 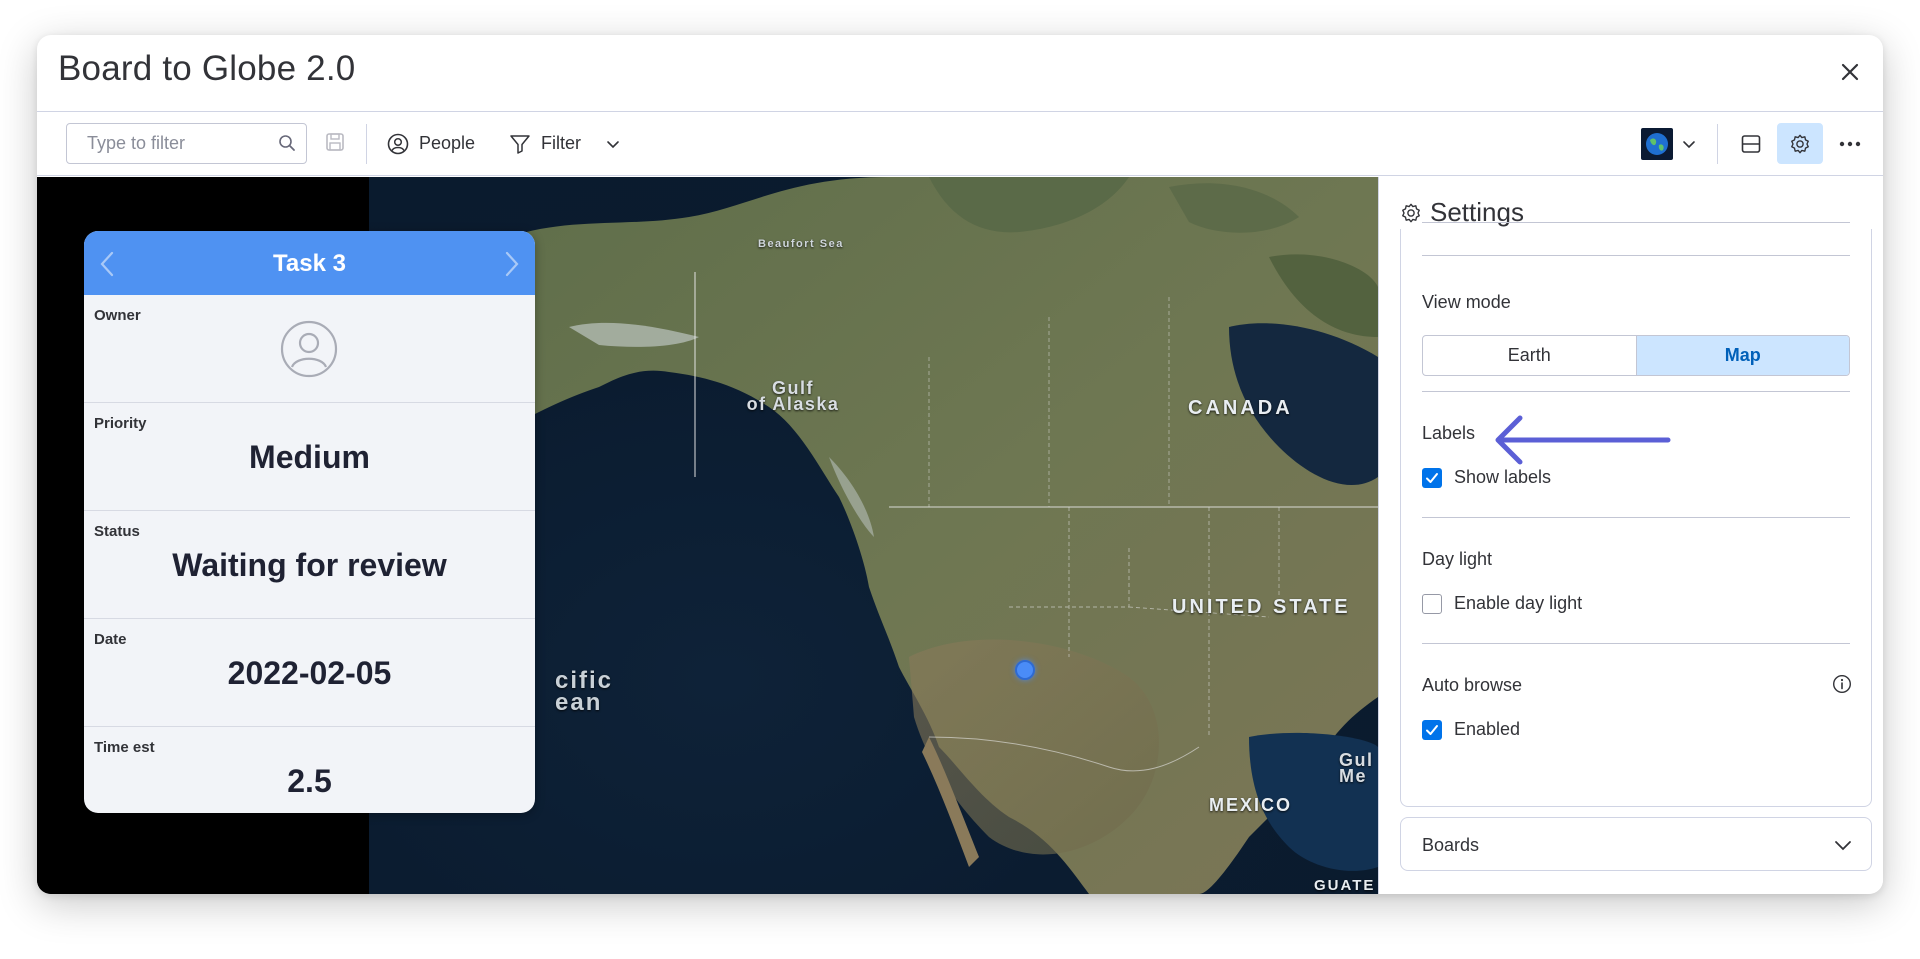 I want to click on settings-button, so click(x=1800, y=143).